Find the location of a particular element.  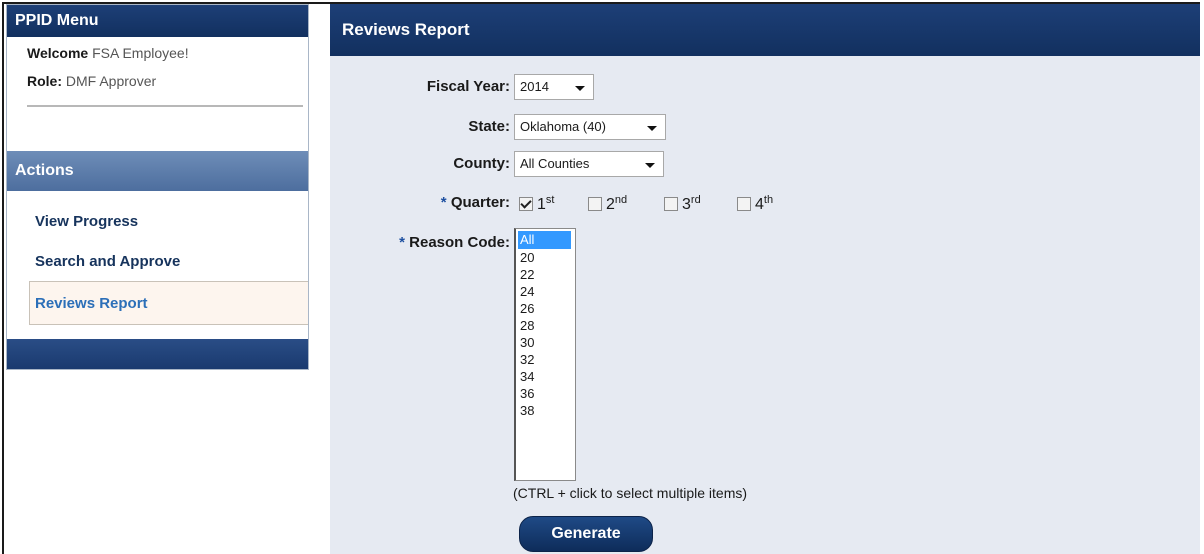

state-row: State: is located at coordinates (420, 127).